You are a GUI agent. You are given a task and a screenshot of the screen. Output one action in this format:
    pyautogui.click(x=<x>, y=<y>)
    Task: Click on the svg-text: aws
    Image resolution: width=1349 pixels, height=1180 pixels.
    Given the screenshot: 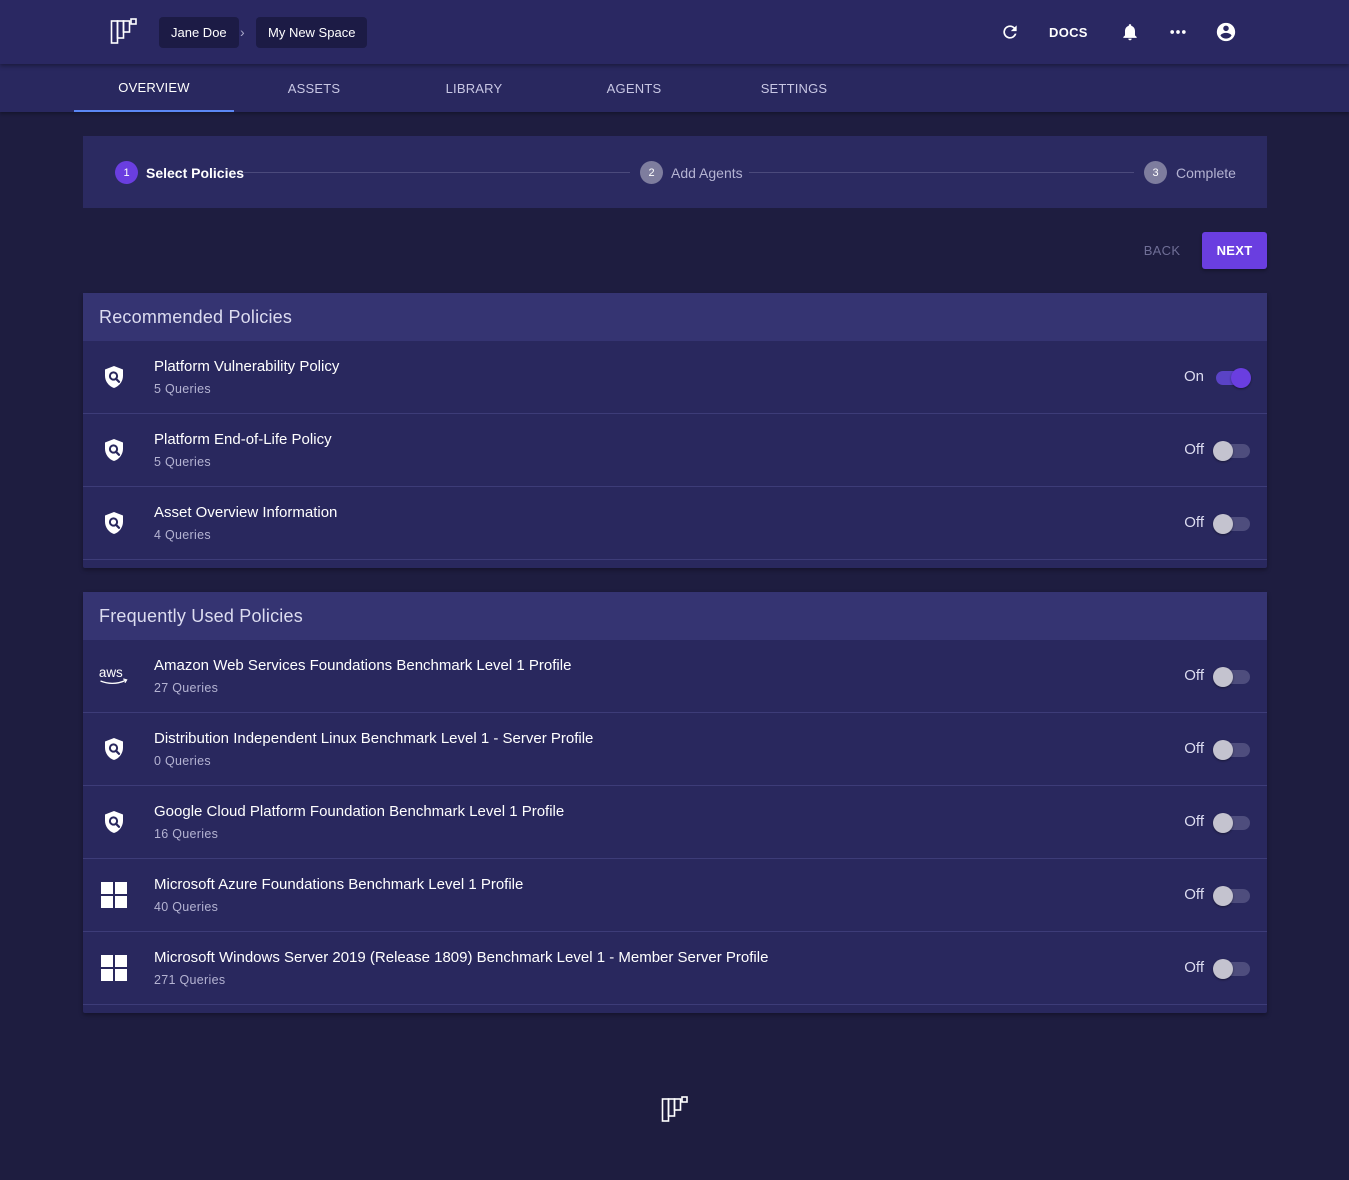 What is the action you would take?
    pyautogui.click(x=111, y=672)
    